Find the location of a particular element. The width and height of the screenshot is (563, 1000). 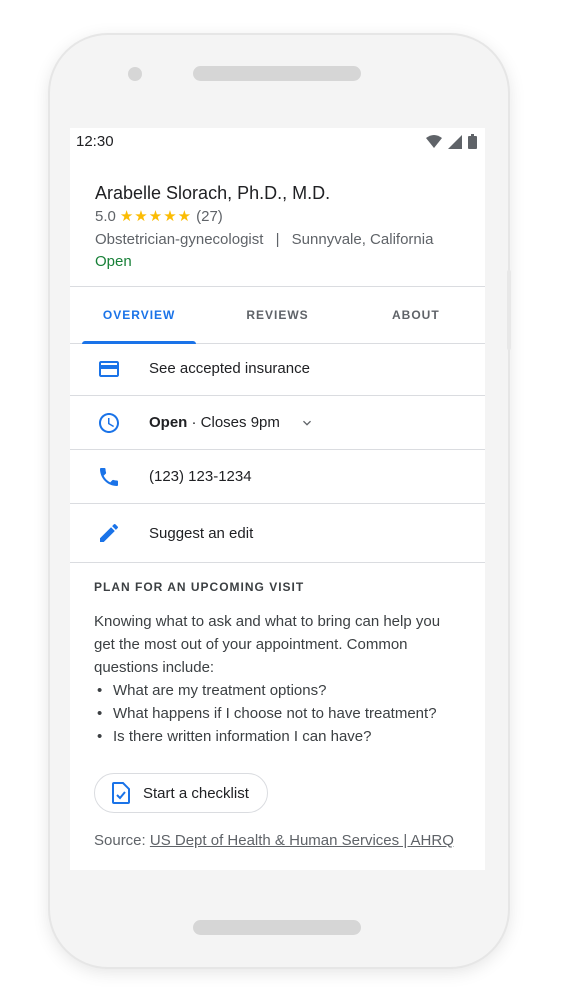

tab-reviews-label: REVIEWS is located at coordinates (277, 315).